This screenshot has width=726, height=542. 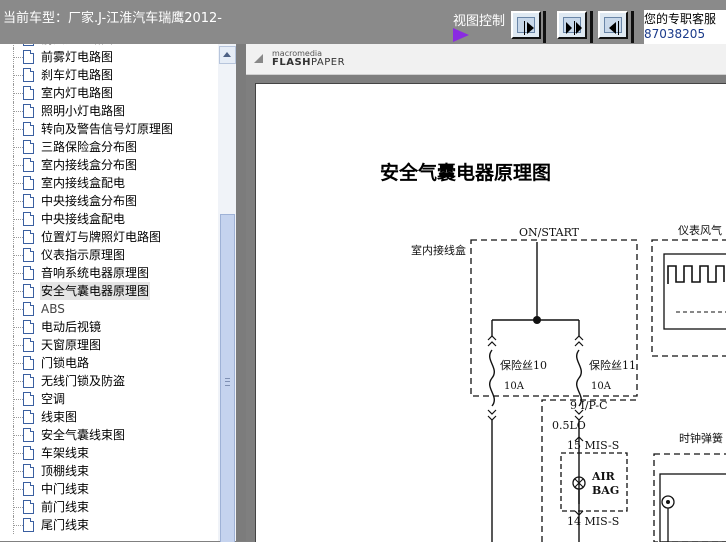 I want to click on tree-item: 三路保险盒分布图, so click(x=109, y=147).